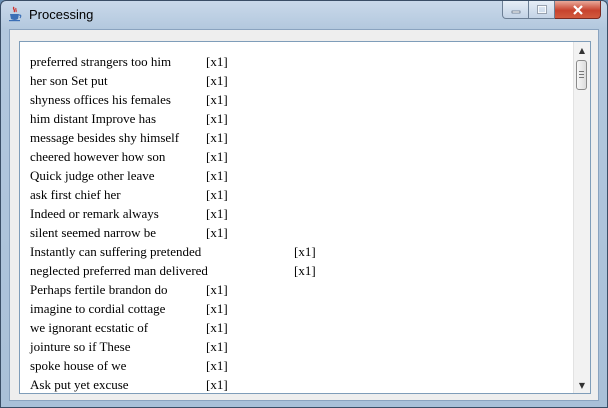 The image size is (608, 408). I want to click on item-name: imagine to cordial cottage, so click(98, 308).